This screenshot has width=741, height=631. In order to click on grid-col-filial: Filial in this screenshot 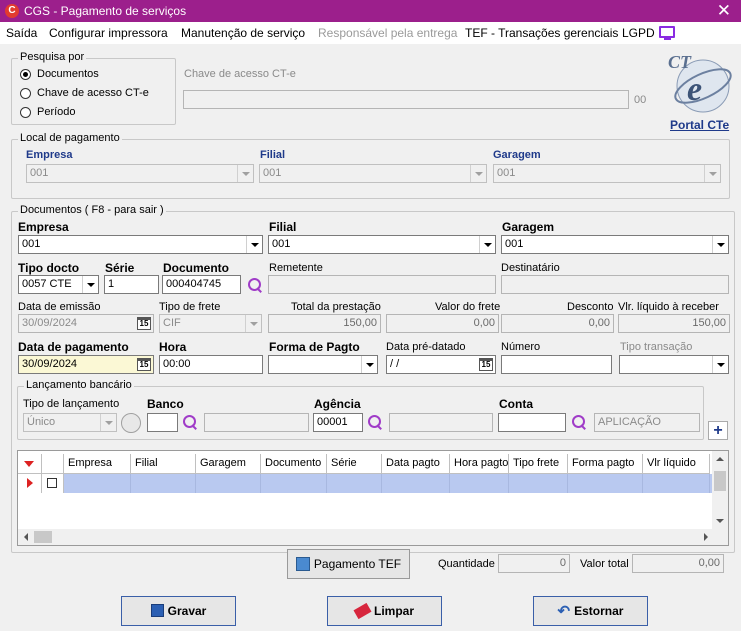, I will do `click(163, 464)`.